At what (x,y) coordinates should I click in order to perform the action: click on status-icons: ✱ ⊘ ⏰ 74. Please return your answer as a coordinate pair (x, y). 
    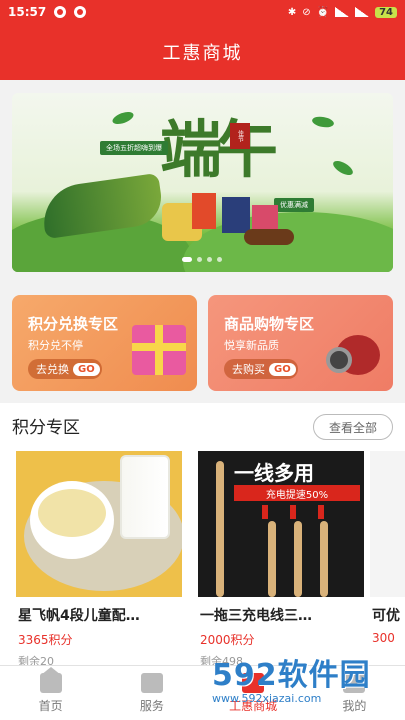
    Looking at the image, I should click on (342, 12).